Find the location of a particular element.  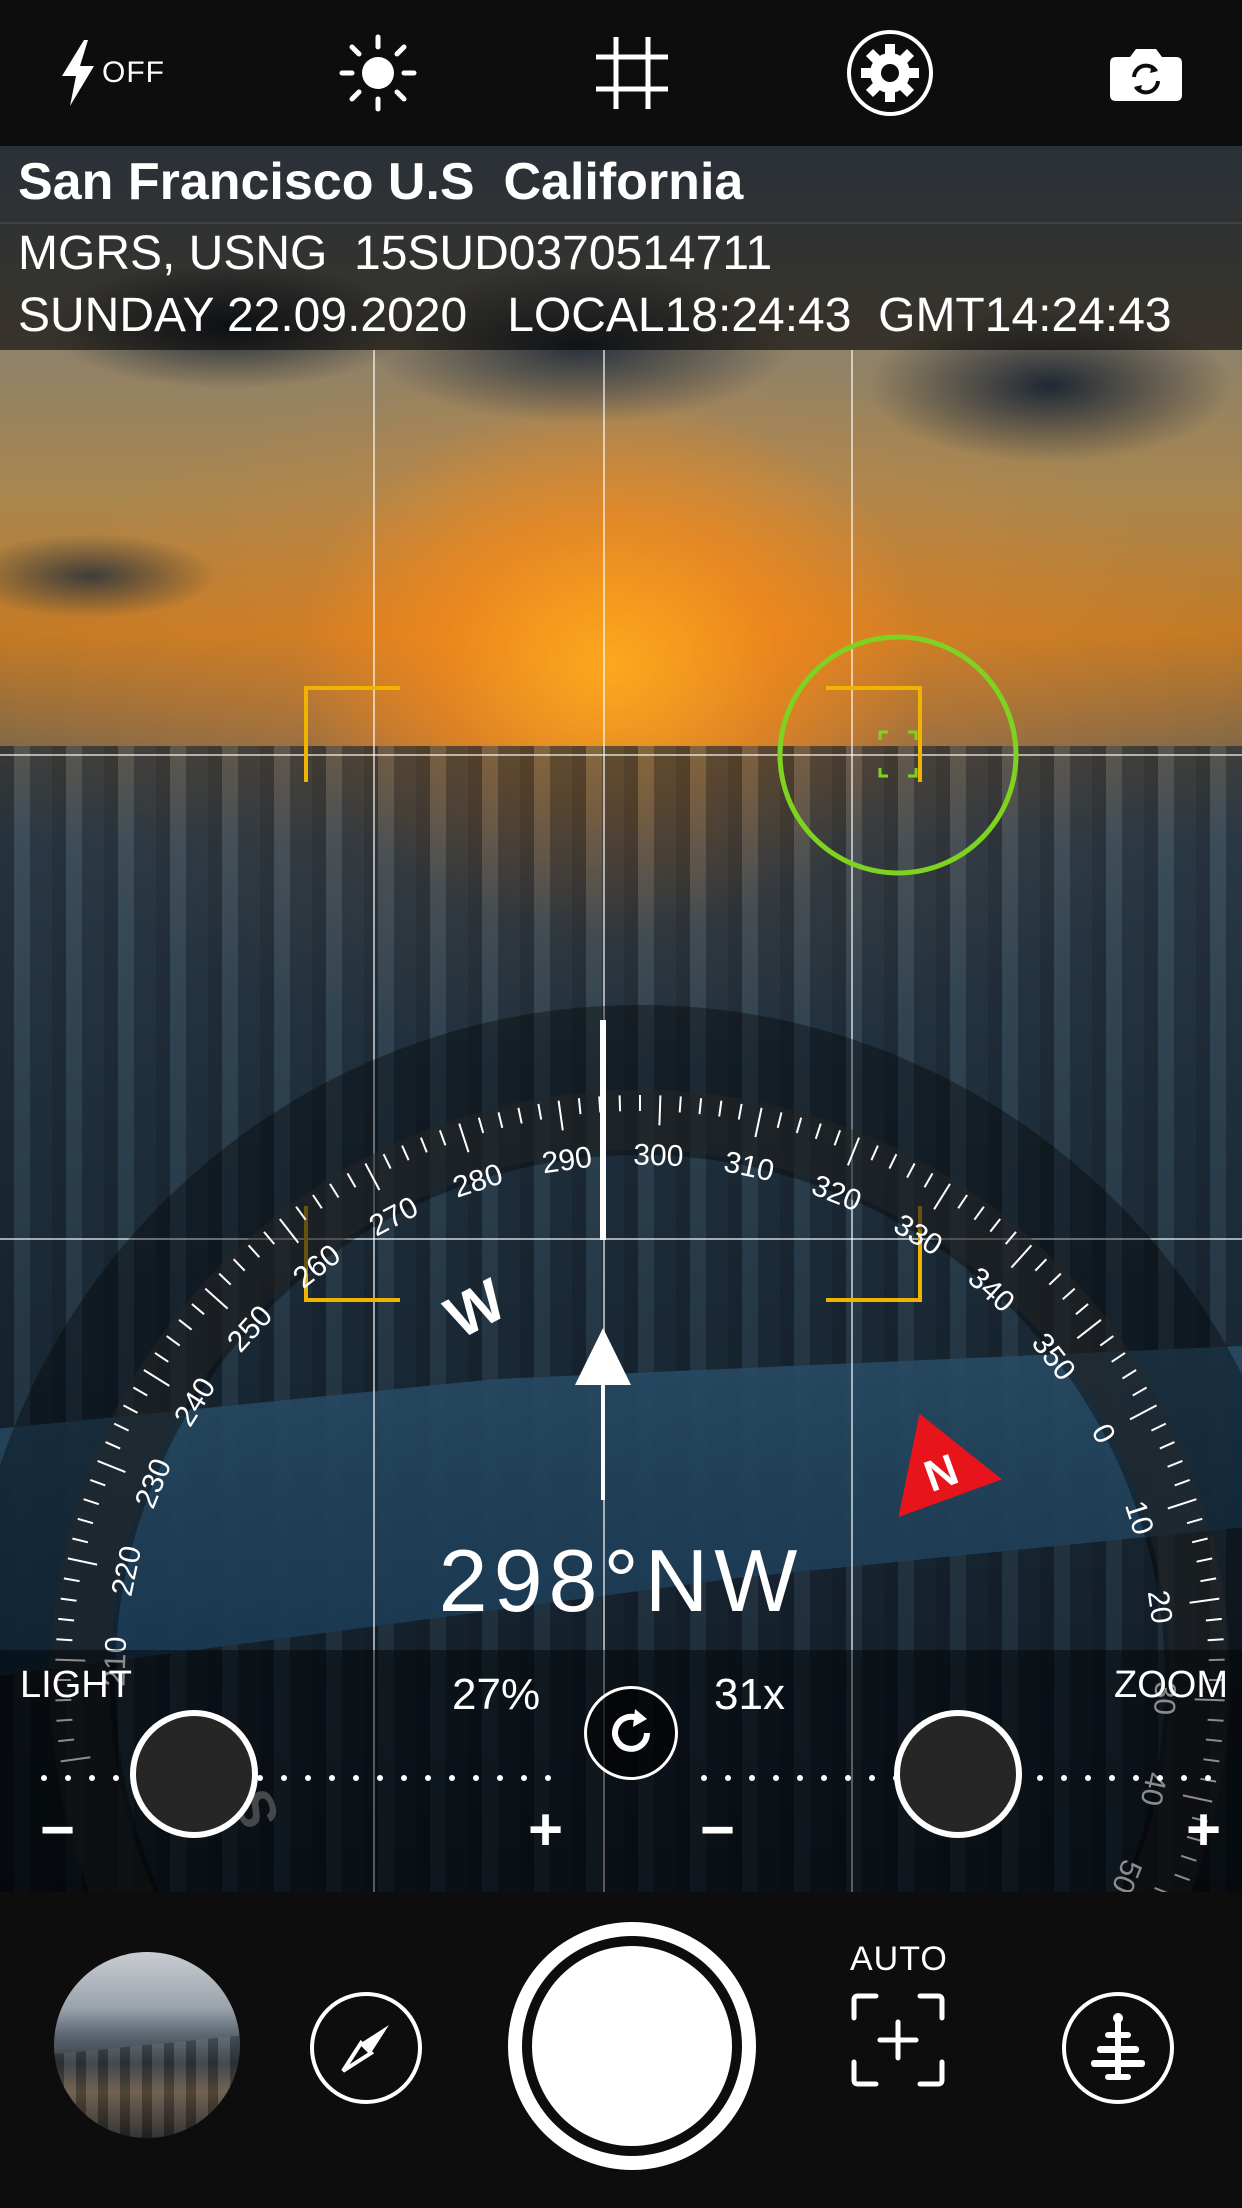

level-button is located at coordinates (1118, 2048).